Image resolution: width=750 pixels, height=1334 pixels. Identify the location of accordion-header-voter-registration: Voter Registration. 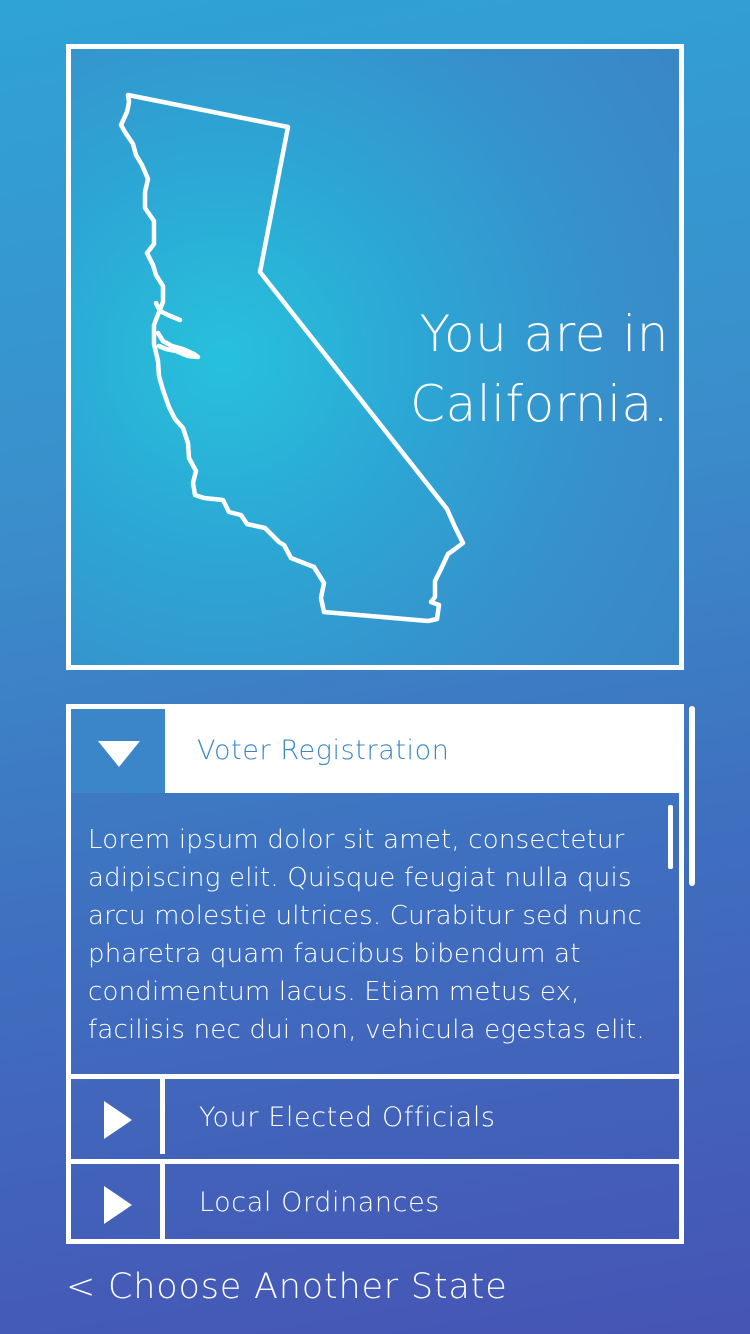
(375, 751).